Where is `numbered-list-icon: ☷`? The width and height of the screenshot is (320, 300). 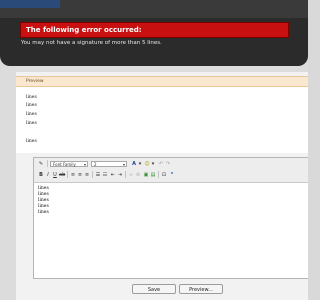 numbered-list-icon: ☷ is located at coordinates (105, 175).